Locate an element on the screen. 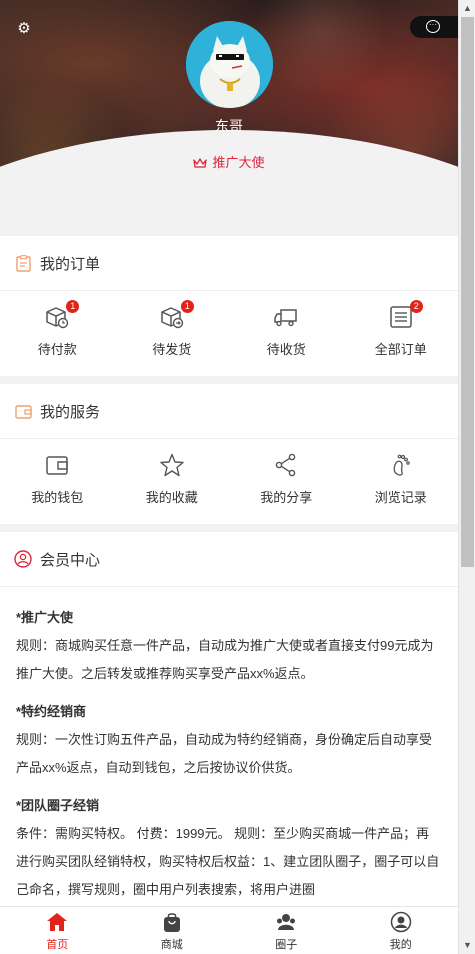 Image resolution: width=475 pixels, height=954 pixels. tab-circle: 圈子 is located at coordinates (286, 930).